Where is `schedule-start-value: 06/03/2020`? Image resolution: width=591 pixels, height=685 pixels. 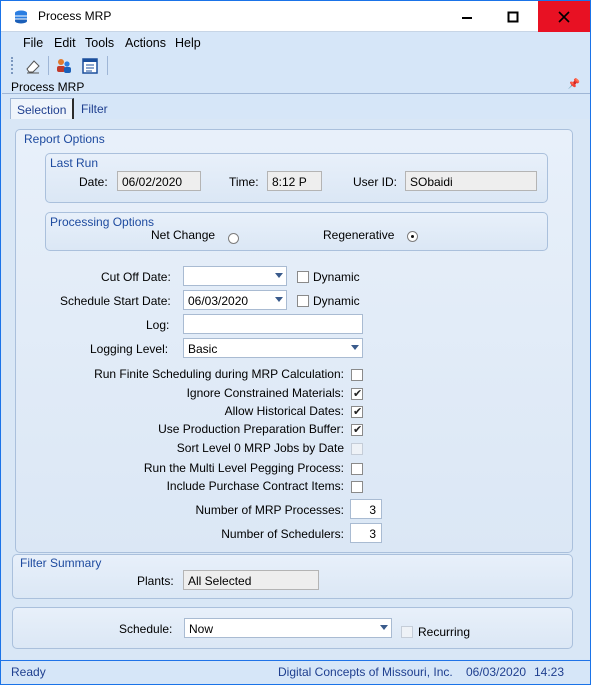
schedule-start-value: 06/03/2020 is located at coordinates (218, 301).